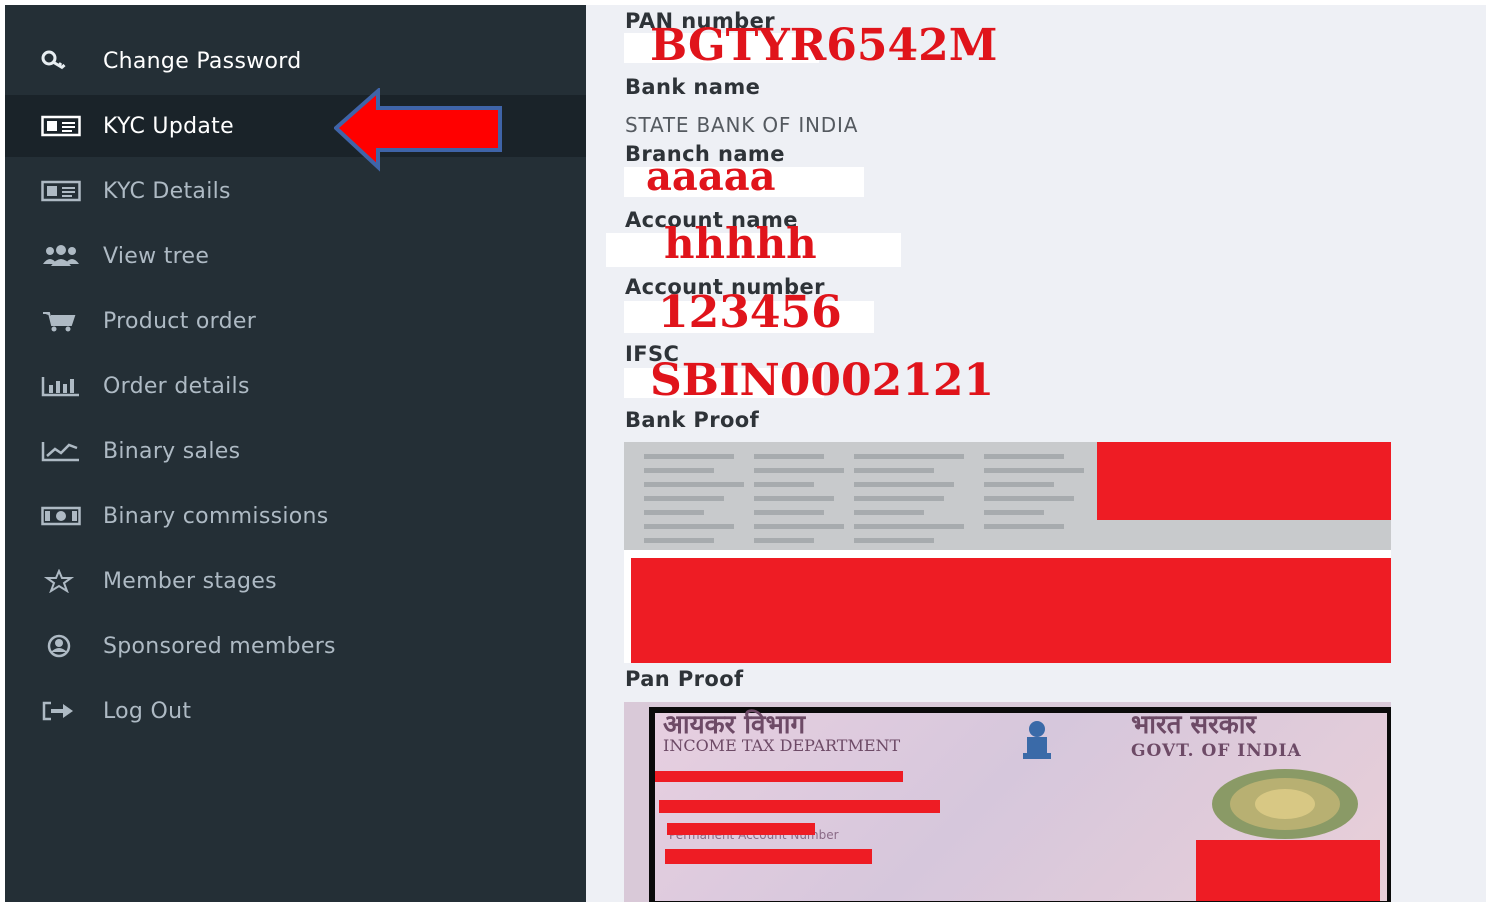 The image size is (1492, 902). What do you see at coordinates (295, 451) in the screenshot?
I see `sidebar-item-binary-sales: Binary sales` at bounding box center [295, 451].